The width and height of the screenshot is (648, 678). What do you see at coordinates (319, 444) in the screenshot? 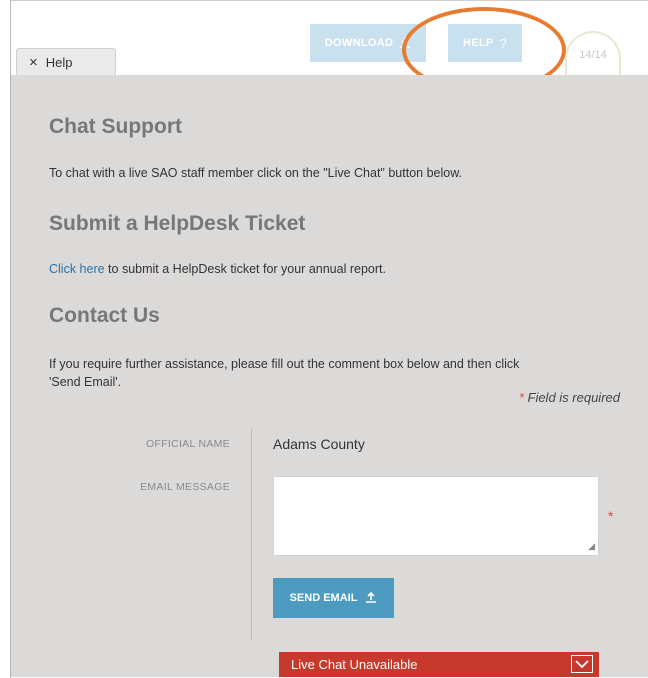
I see `official-name-value: Adams County` at bounding box center [319, 444].